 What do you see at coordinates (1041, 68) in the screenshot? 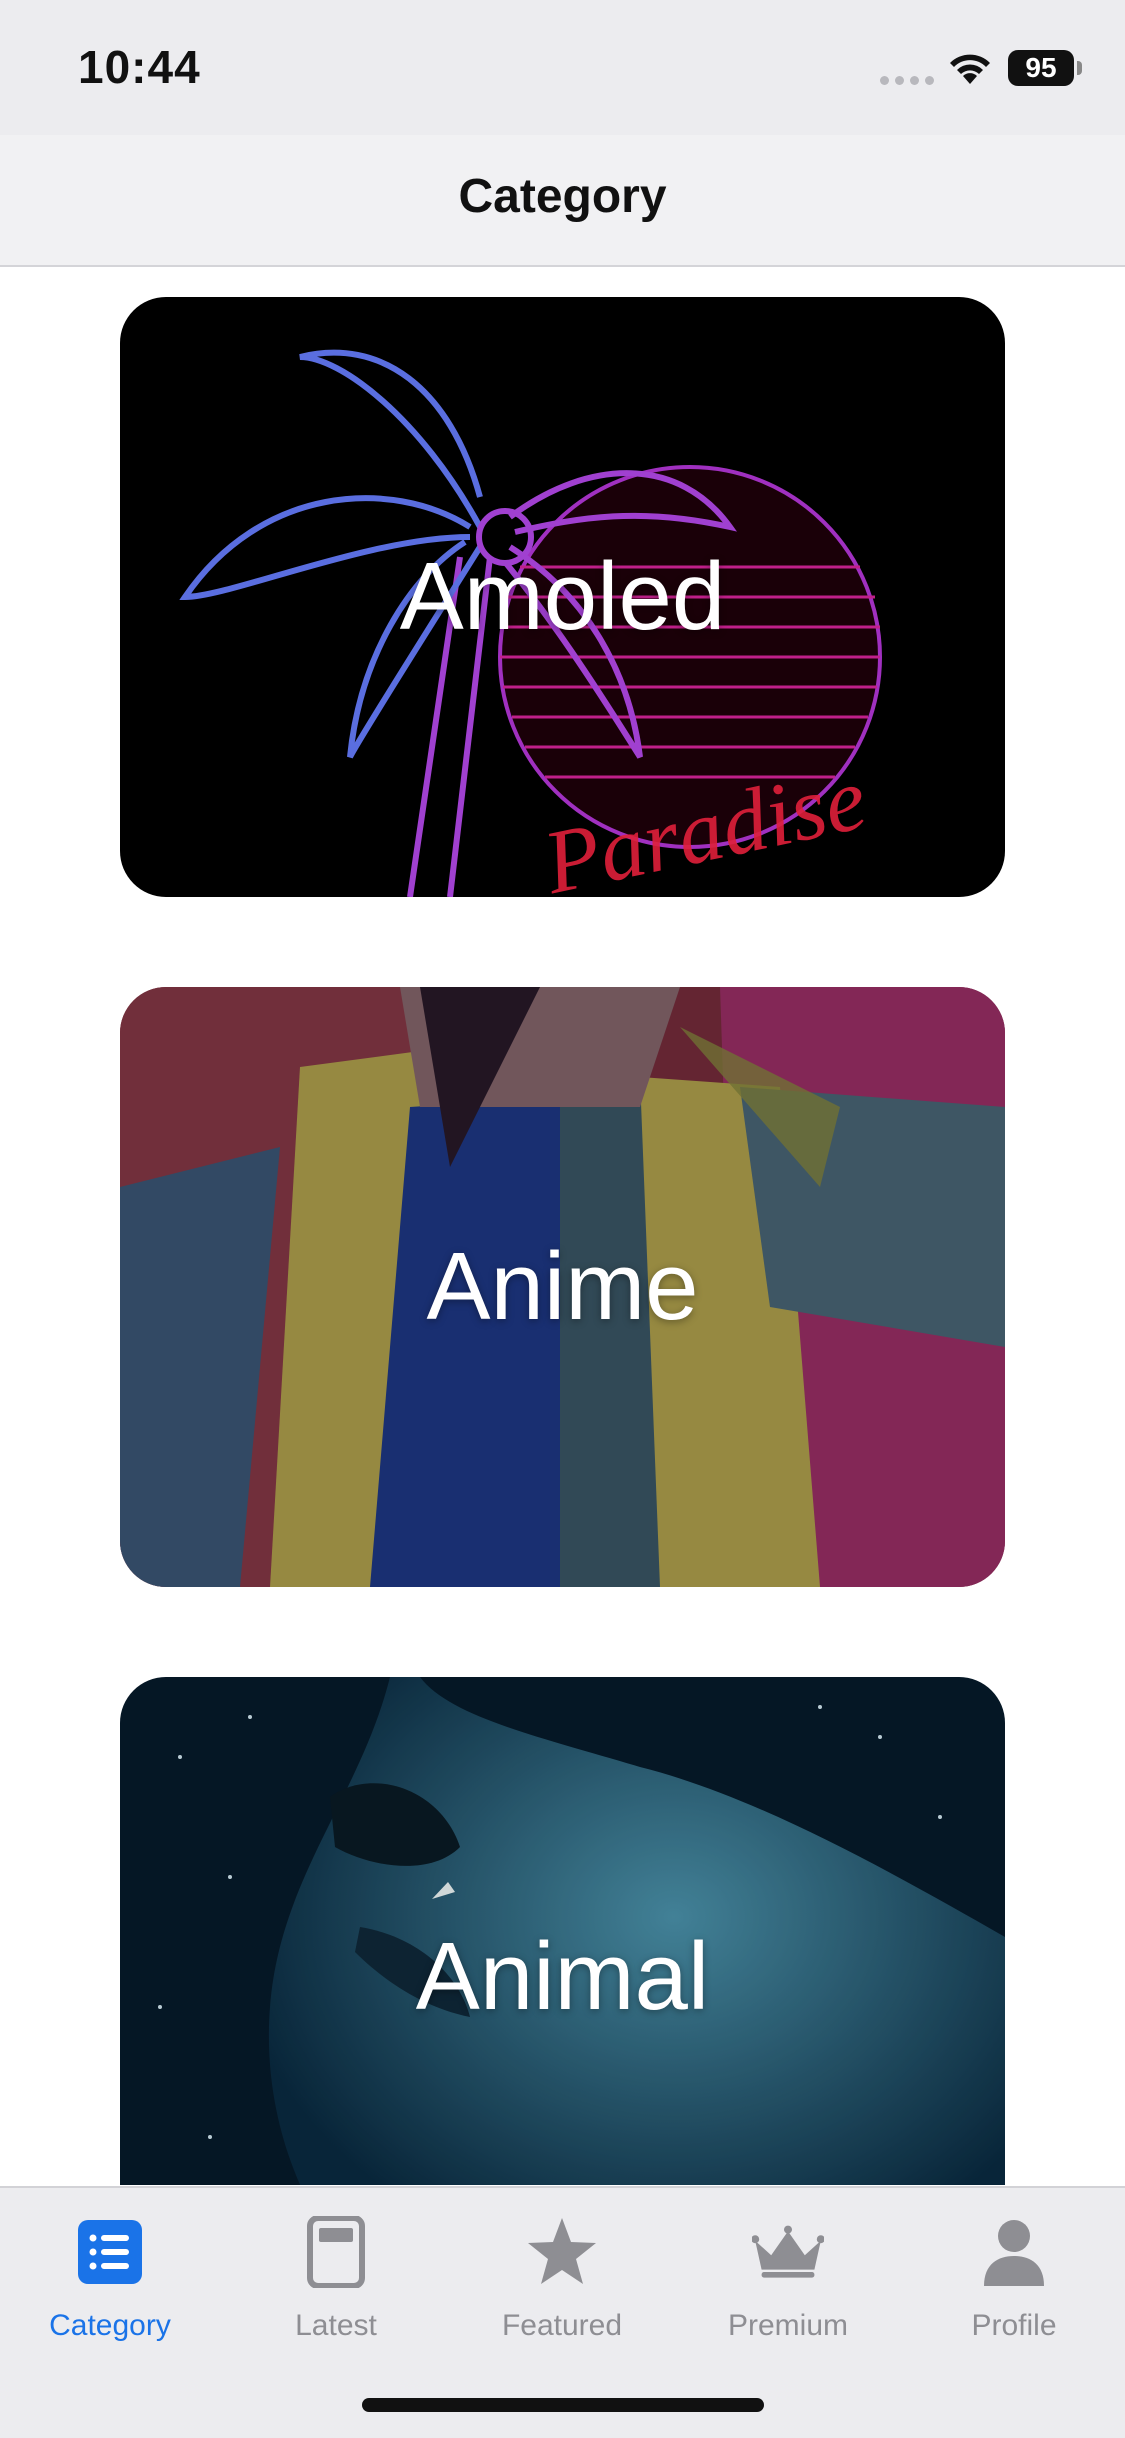
I see `battery-icon: 95` at bounding box center [1041, 68].